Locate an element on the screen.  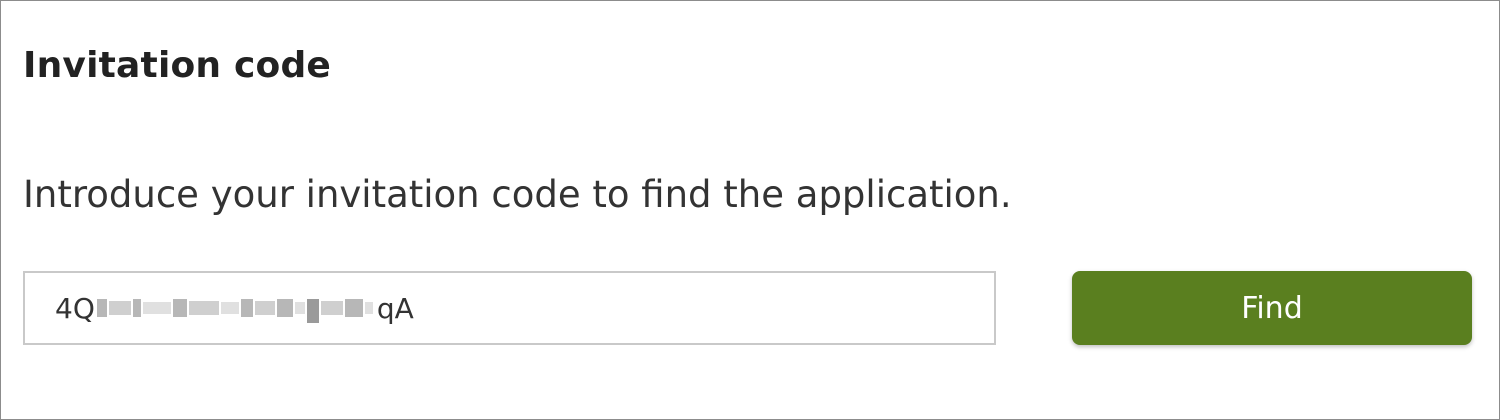
code-visible-suffix: qA is located at coordinates (395, 308).